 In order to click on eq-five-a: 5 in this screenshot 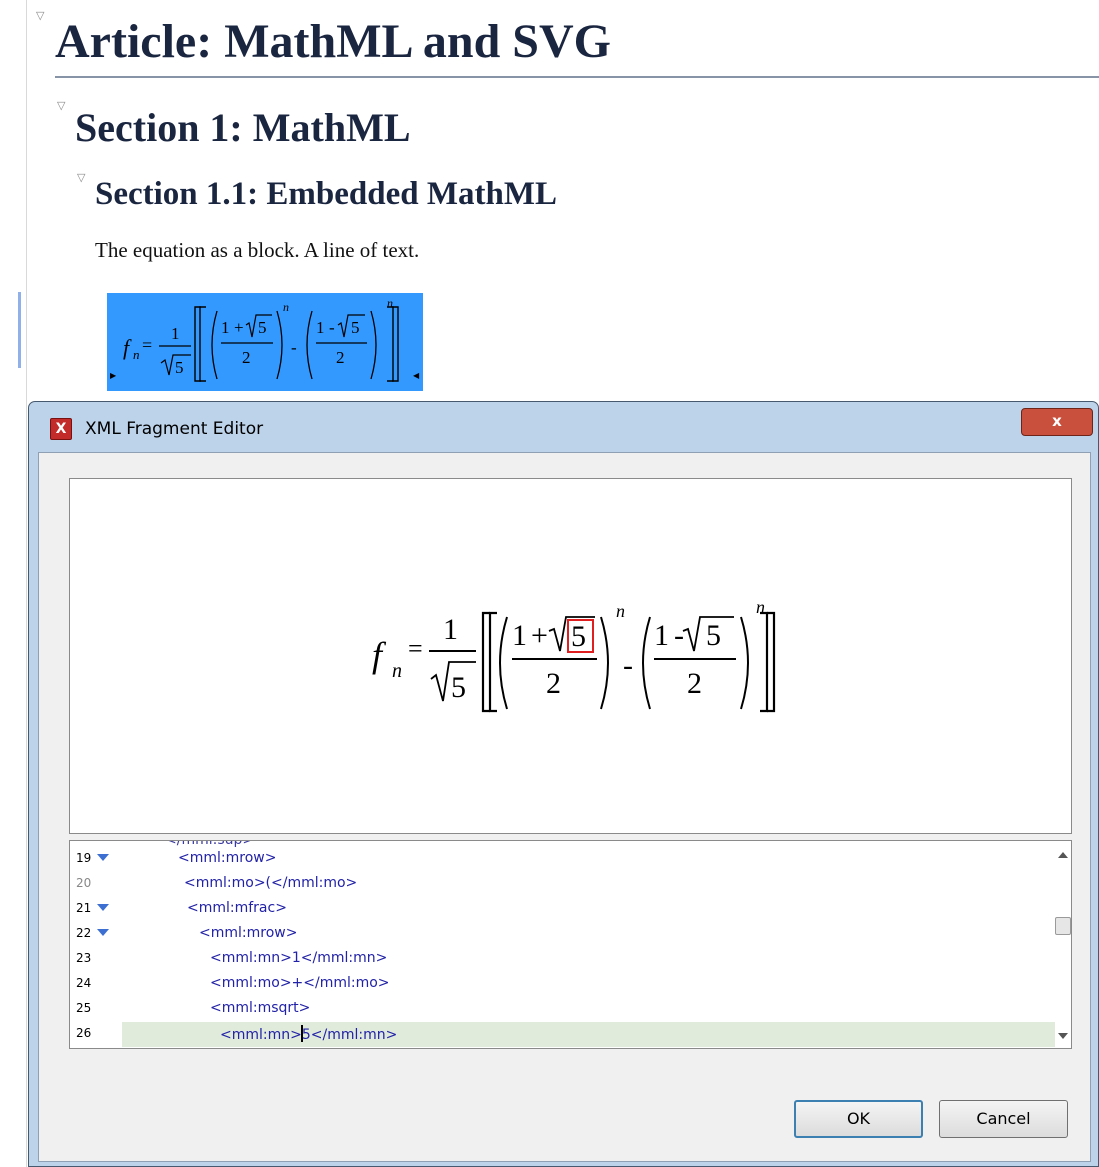, I will do `click(262, 327)`.